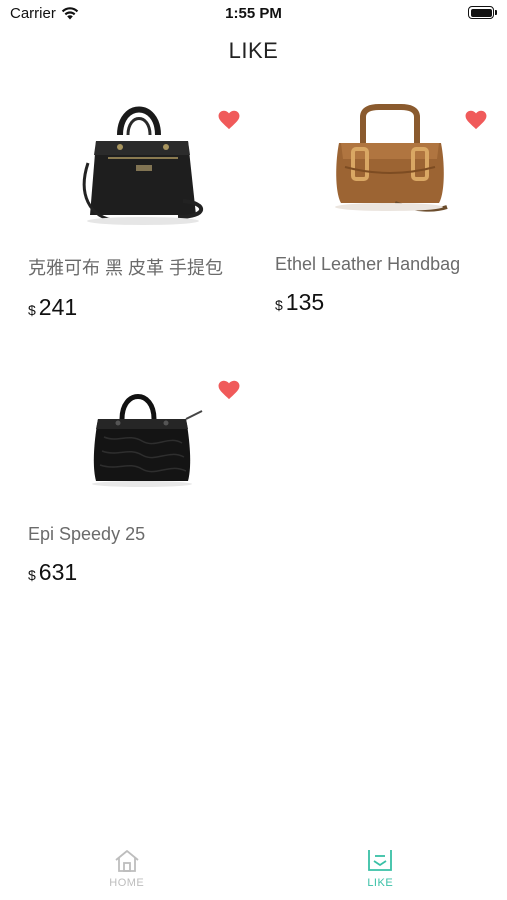 This screenshot has height=900, width=507. I want to click on product-card: 克雅可布 黑 皮革 手提包 $ 241, so click(143, 204).